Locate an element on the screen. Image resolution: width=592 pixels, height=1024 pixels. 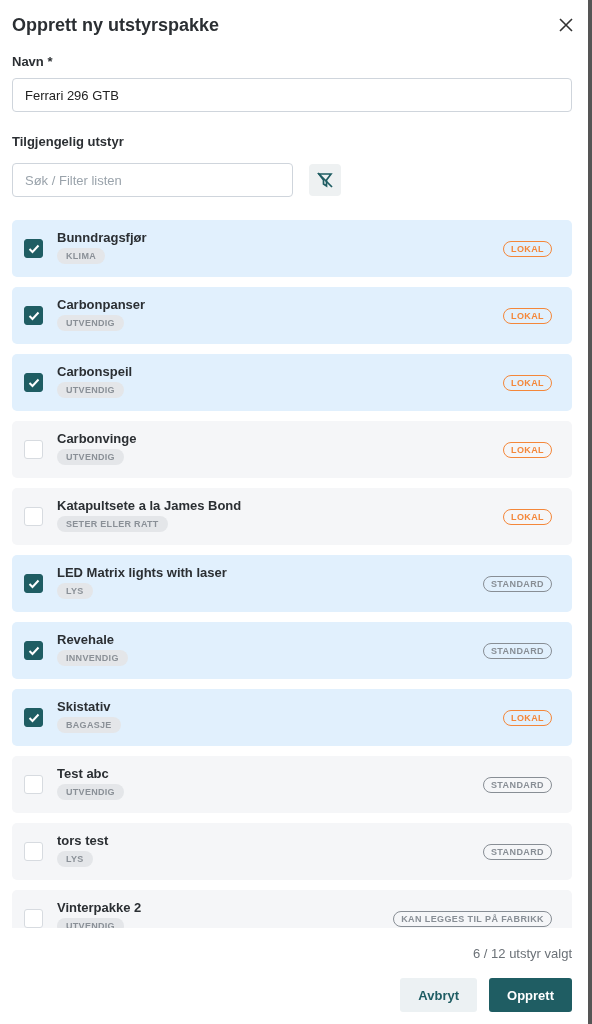
equipment-row: Skistativ BAGASJE LOKAL is located at coordinates (292, 717).